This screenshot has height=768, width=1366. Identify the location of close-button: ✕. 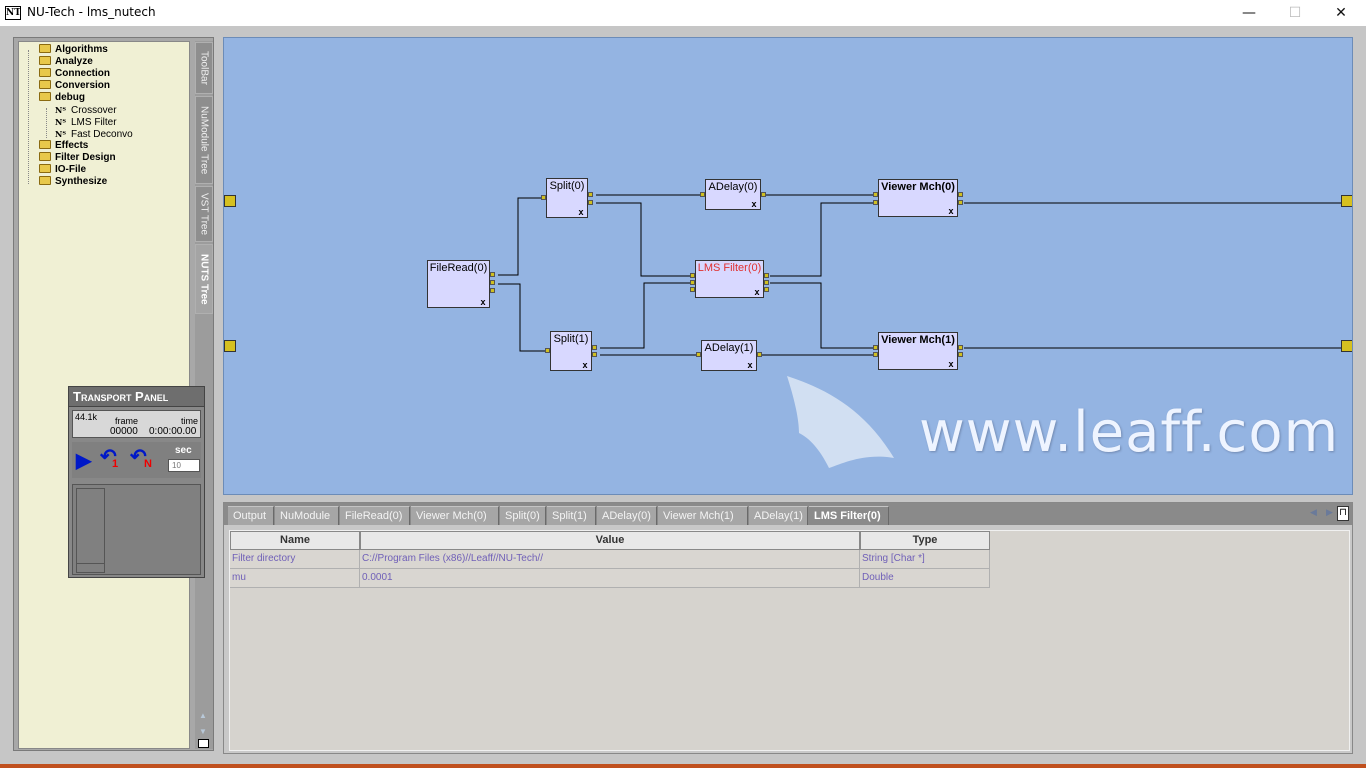
(1341, 13).